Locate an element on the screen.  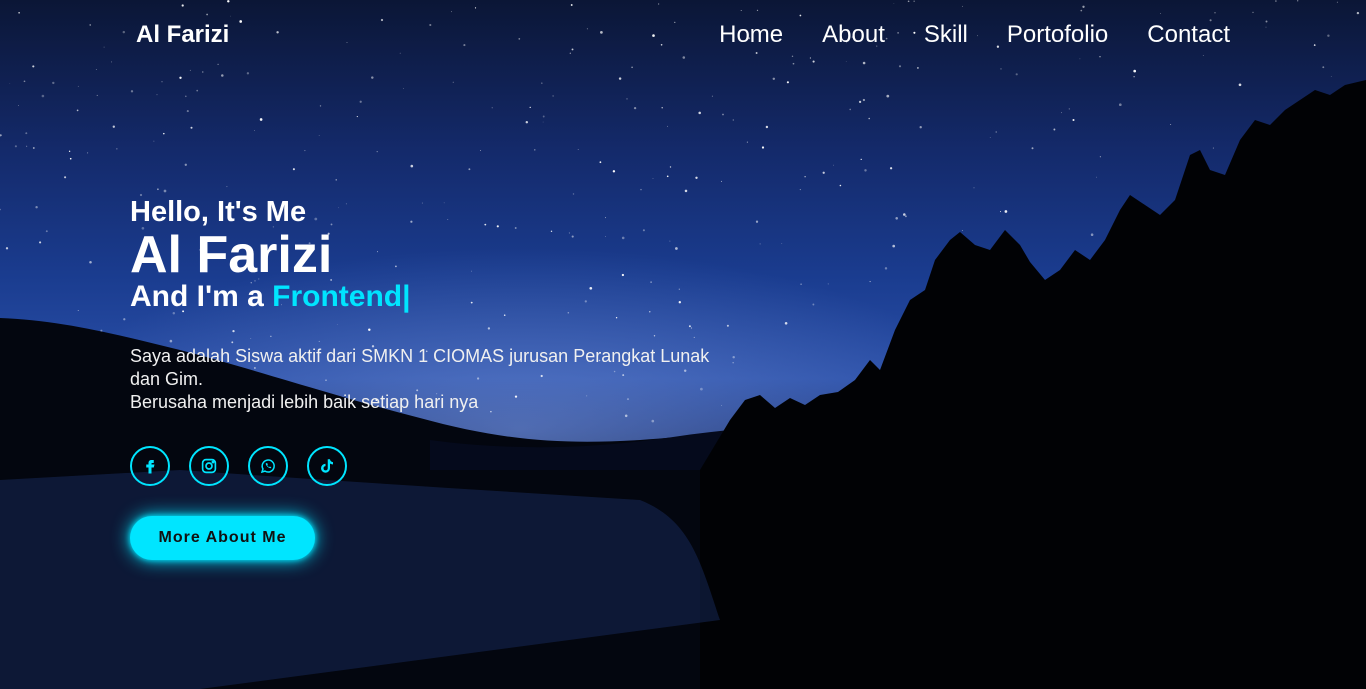
nav-contact: Contact is located at coordinates (1188, 35).